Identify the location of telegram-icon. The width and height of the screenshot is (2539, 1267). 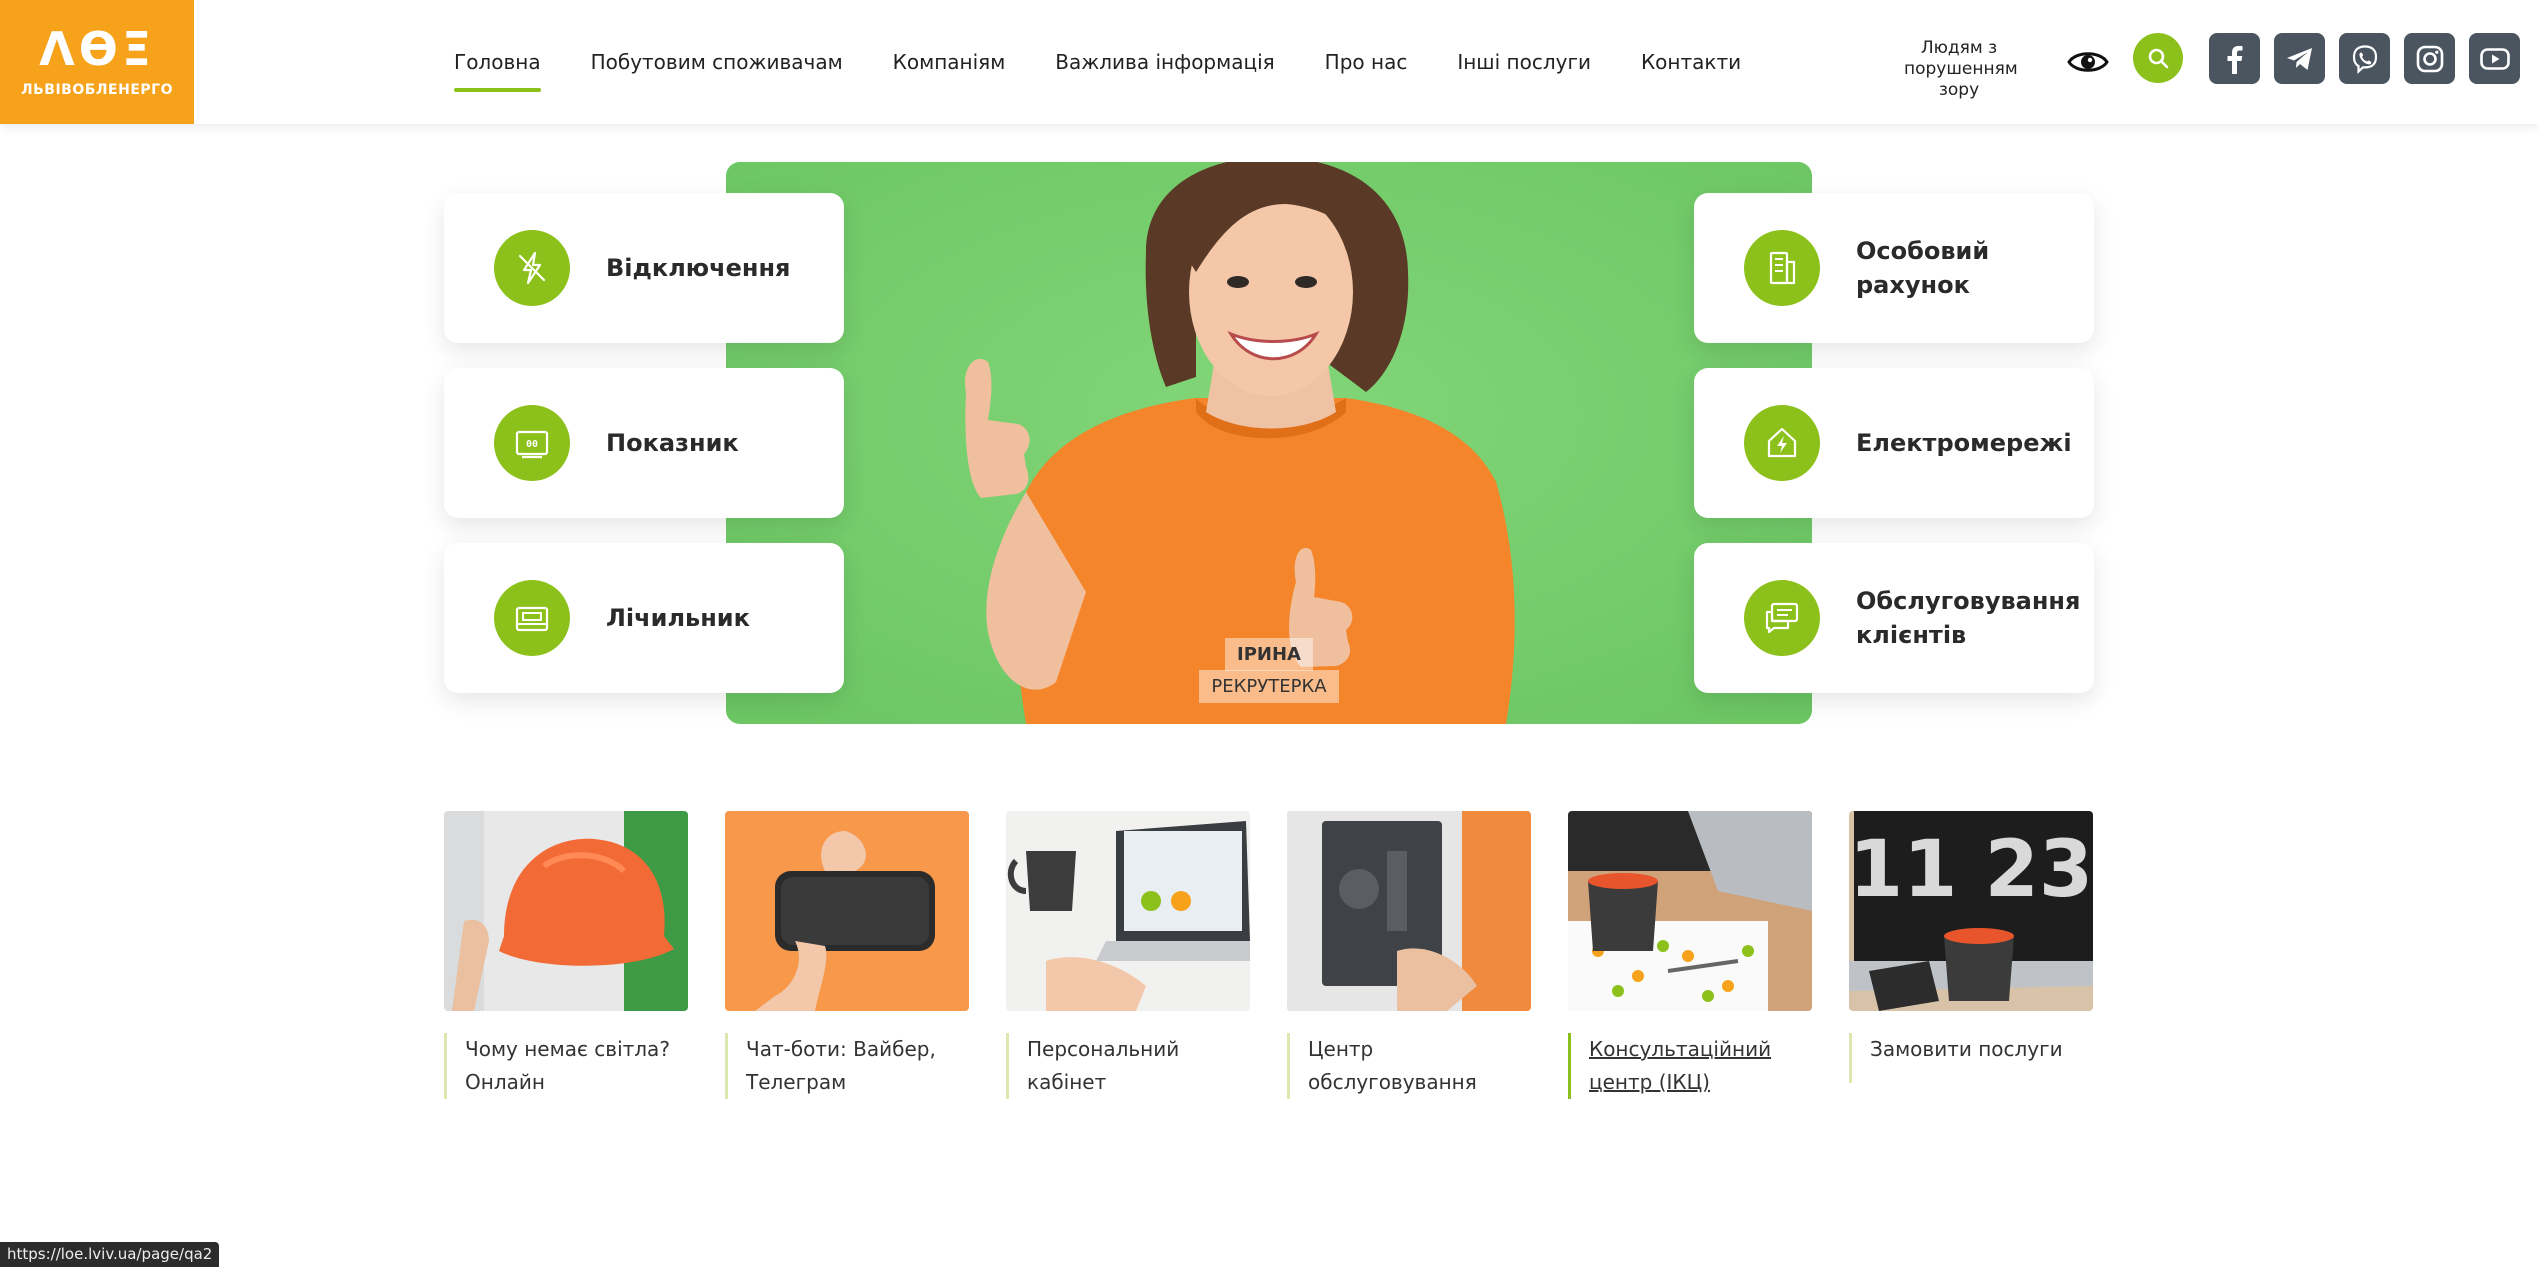
(2299, 58).